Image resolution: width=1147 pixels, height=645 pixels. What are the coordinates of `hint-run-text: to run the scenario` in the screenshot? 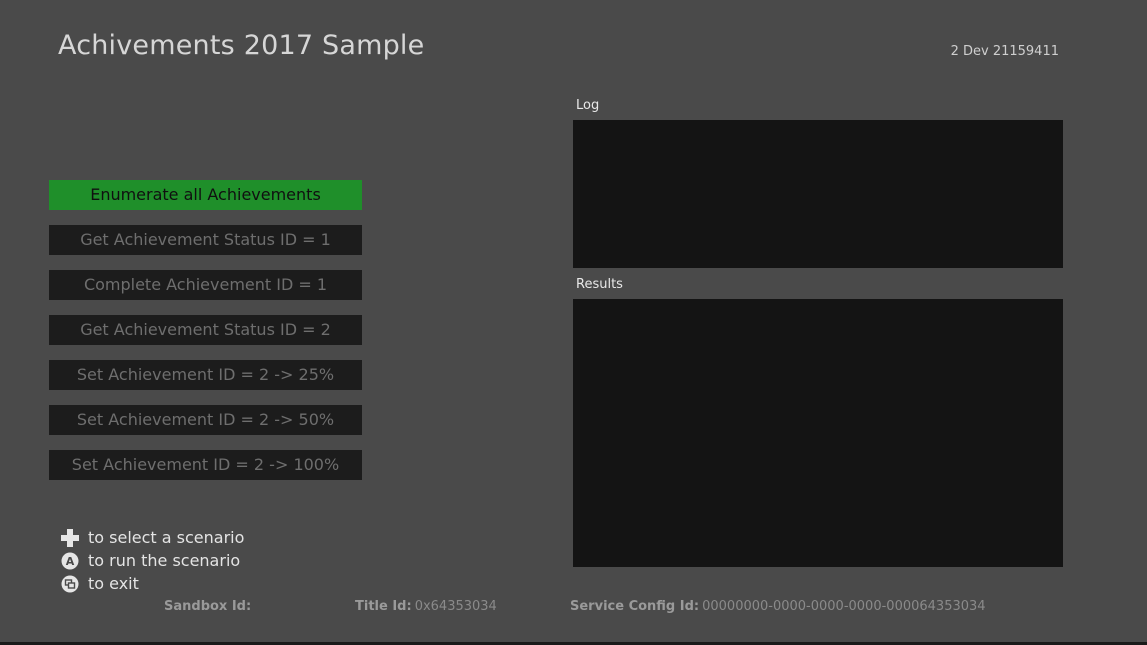 It's located at (164, 560).